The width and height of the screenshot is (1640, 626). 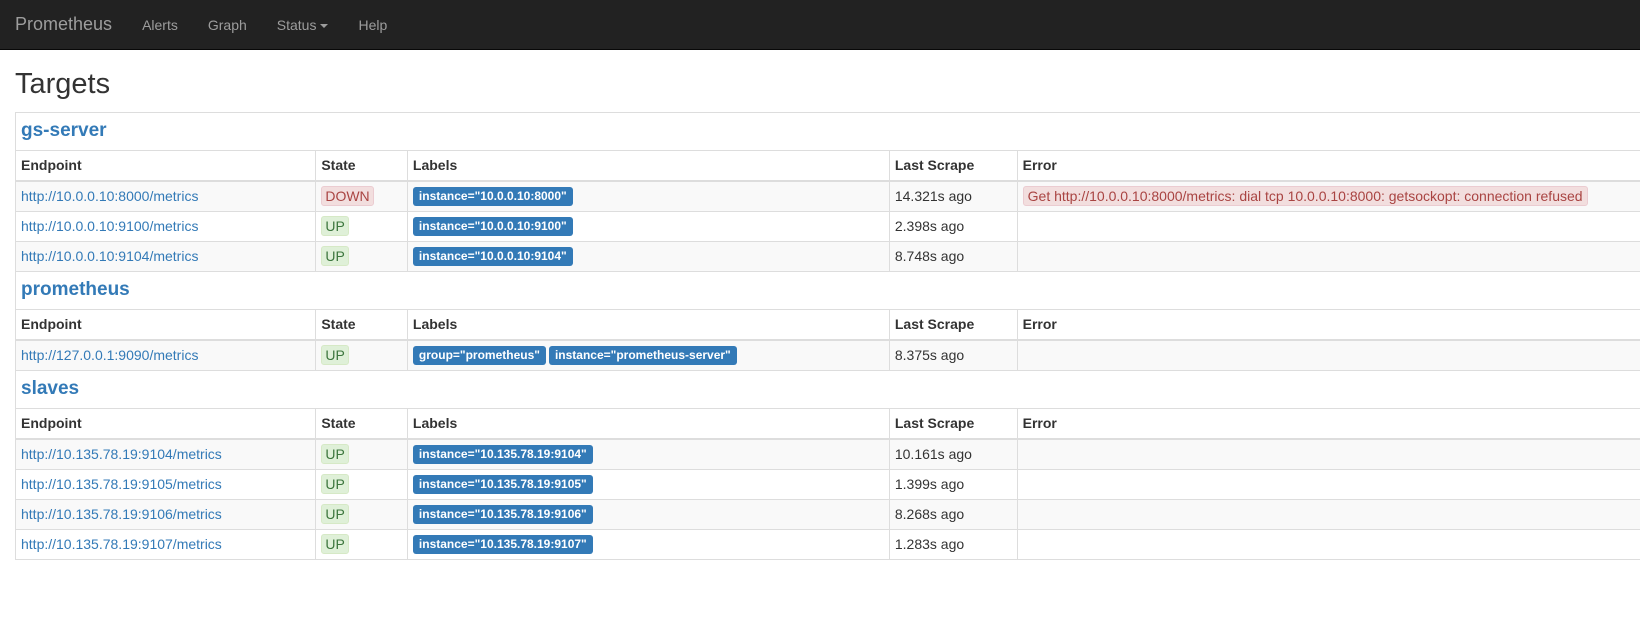 What do you see at coordinates (75, 290) in the screenshot?
I see `group-name-link: prometheus` at bounding box center [75, 290].